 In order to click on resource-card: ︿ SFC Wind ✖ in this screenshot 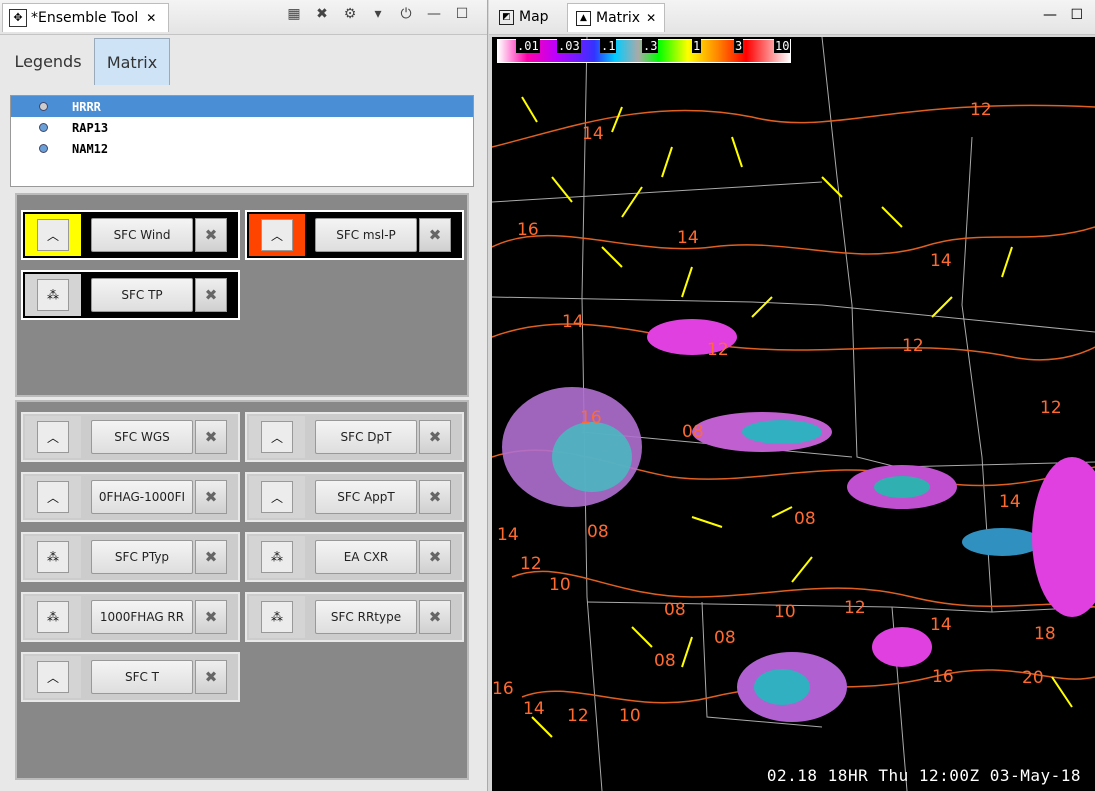, I will do `click(130, 235)`.